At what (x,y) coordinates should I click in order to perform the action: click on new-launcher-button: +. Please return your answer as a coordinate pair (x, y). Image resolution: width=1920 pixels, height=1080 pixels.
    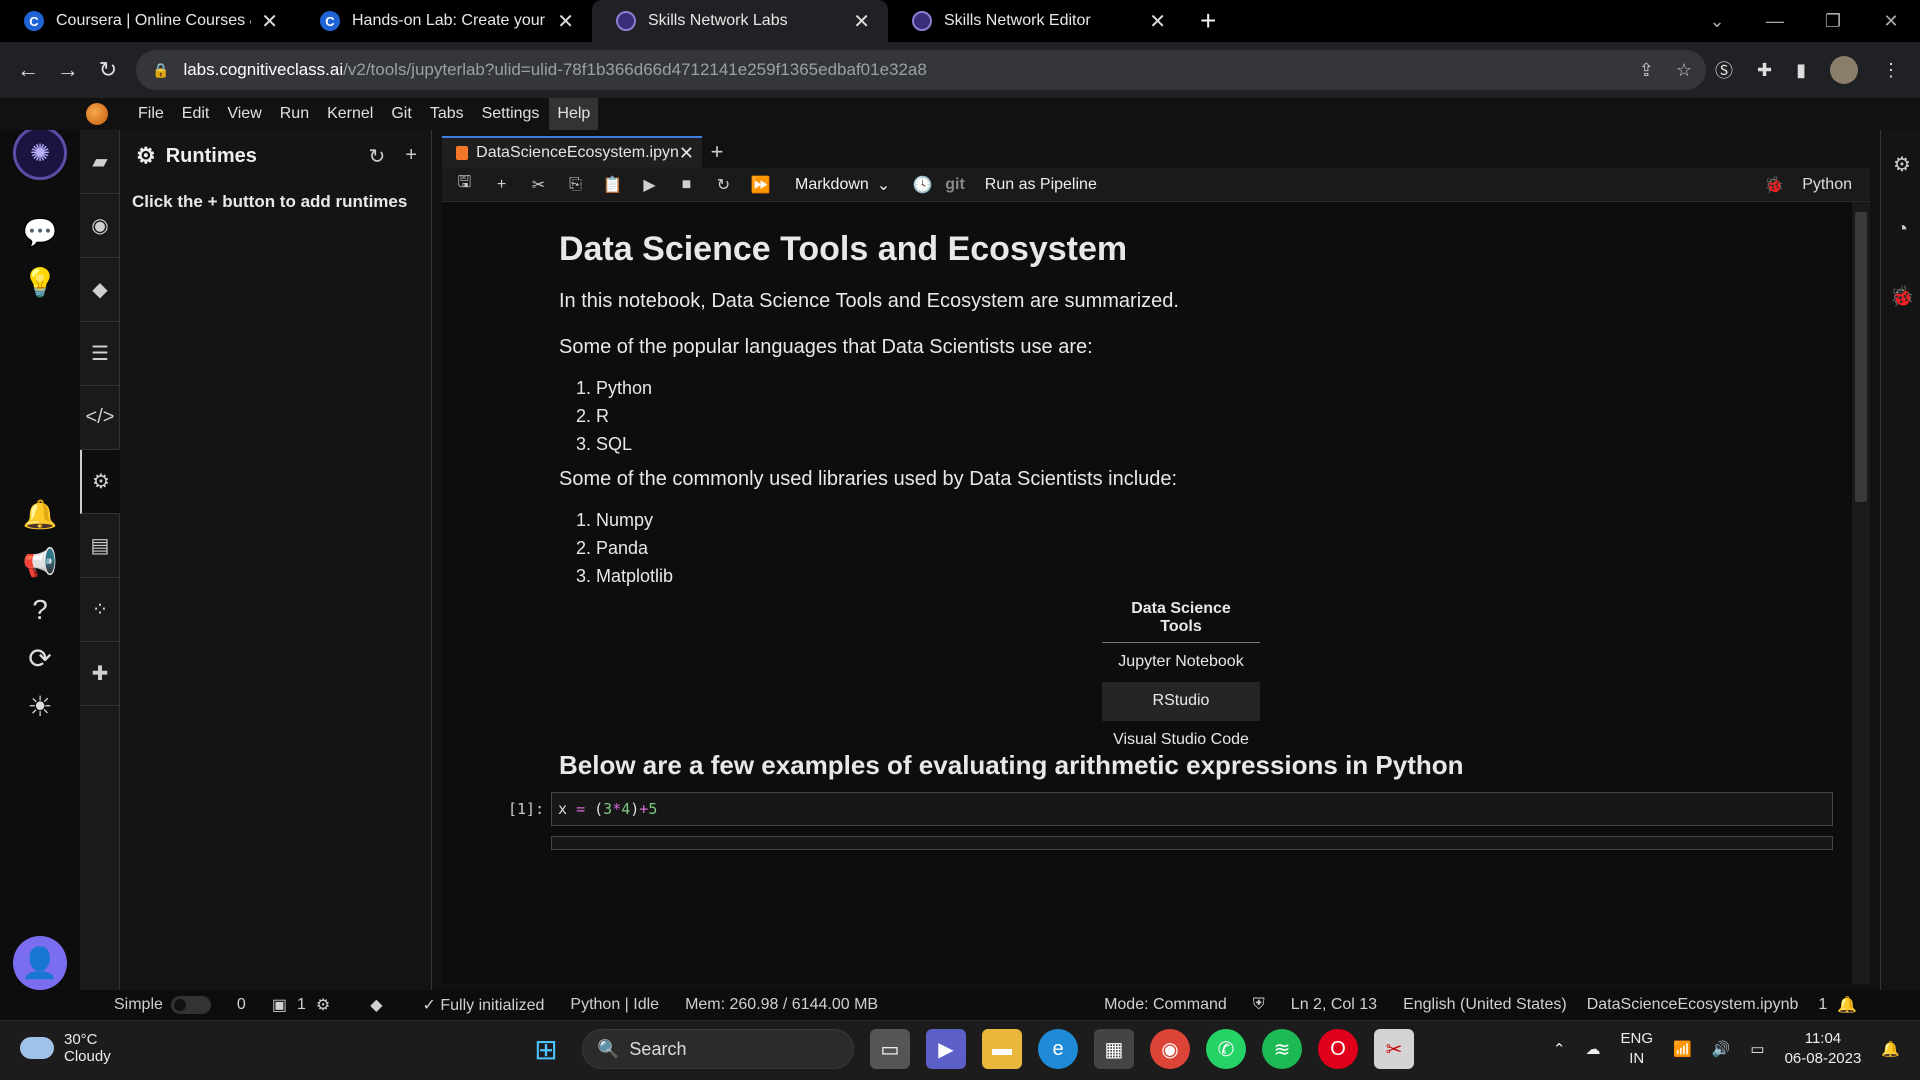
    Looking at the image, I should click on (717, 152).